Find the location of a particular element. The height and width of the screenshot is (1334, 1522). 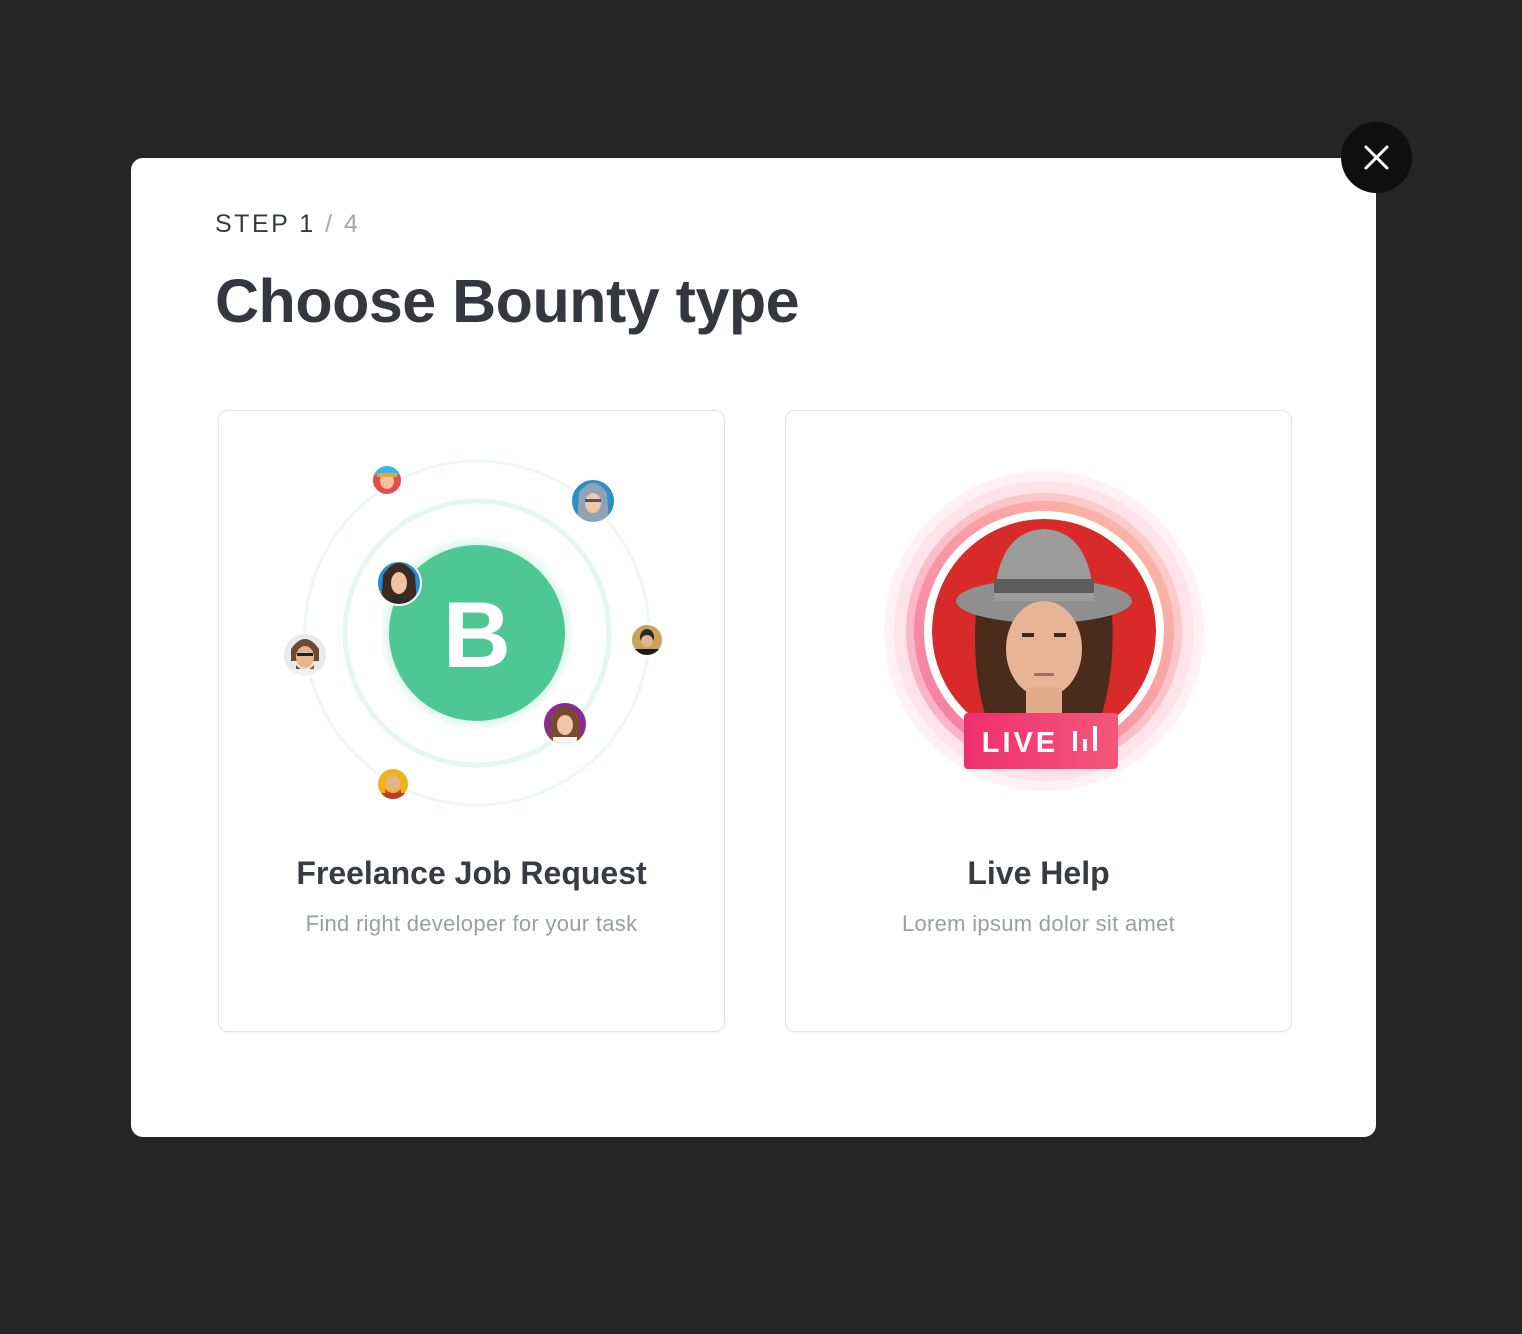

avatar is located at coordinates (387, 480).